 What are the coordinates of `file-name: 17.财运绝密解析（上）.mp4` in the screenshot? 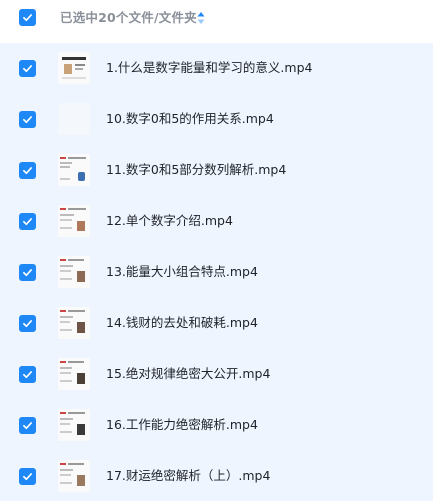 It's located at (188, 475).